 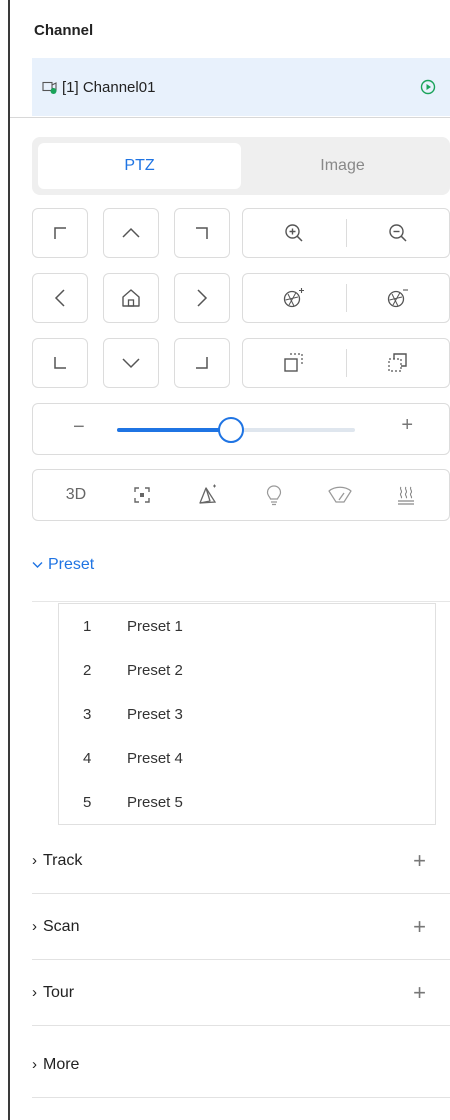 I want to click on chevron-right-icon, so click(x=202, y=298).